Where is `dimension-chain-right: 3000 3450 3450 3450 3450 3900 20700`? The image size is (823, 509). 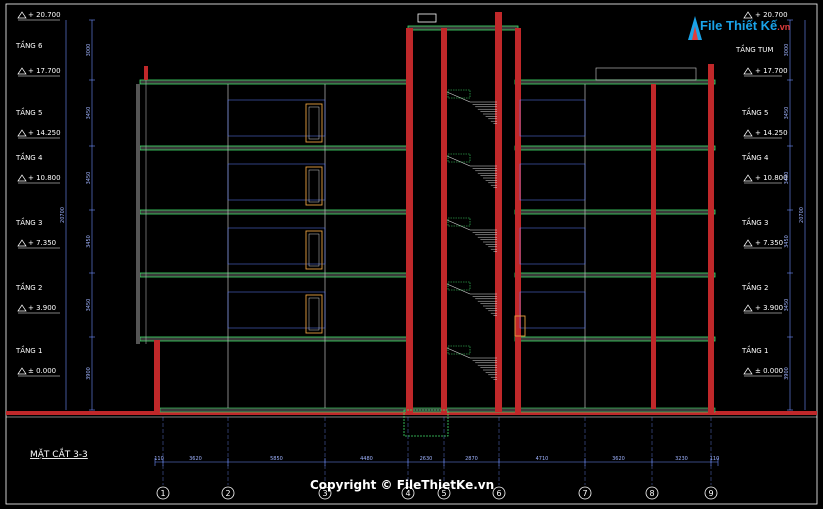 dimension-chain-right: 3000 3450 3450 3450 3450 3900 20700 is located at coordinates (795, 215).